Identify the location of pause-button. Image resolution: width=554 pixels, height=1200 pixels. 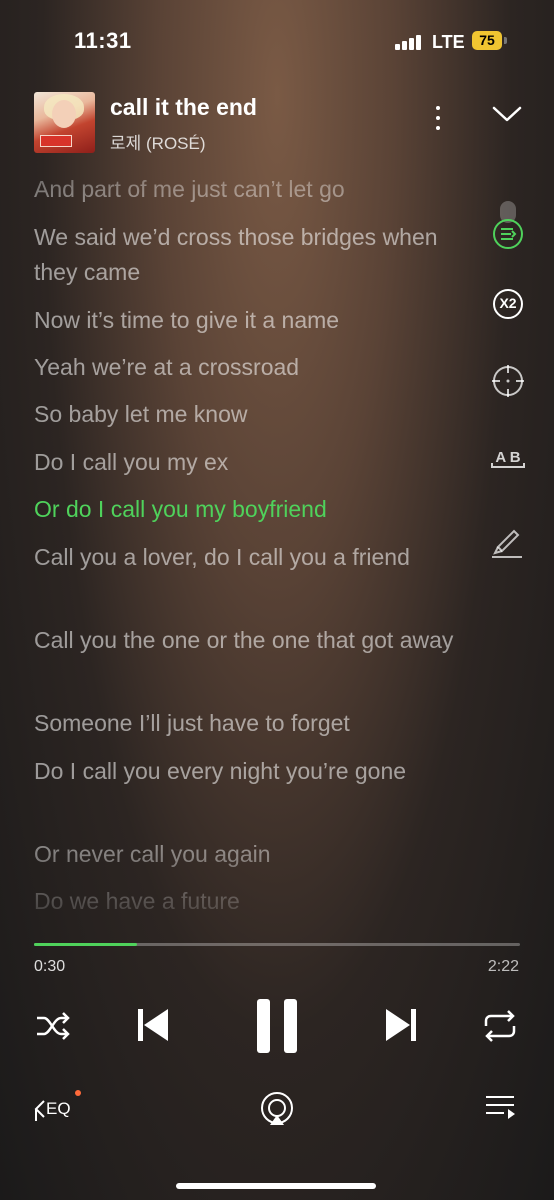
(277, 1026).